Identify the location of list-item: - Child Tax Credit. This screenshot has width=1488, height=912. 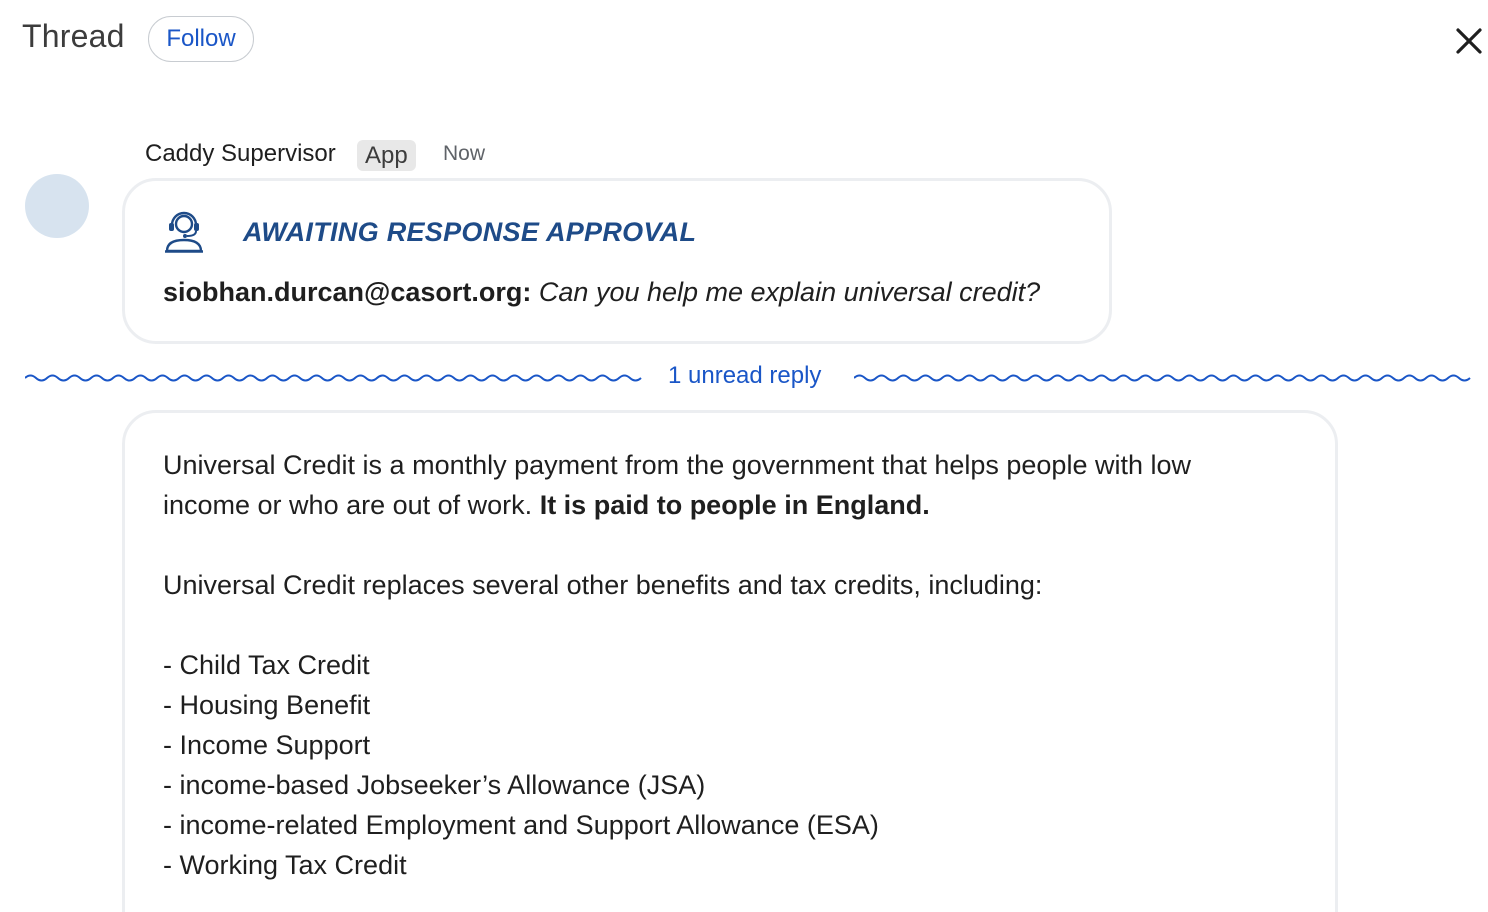
(266, 665).